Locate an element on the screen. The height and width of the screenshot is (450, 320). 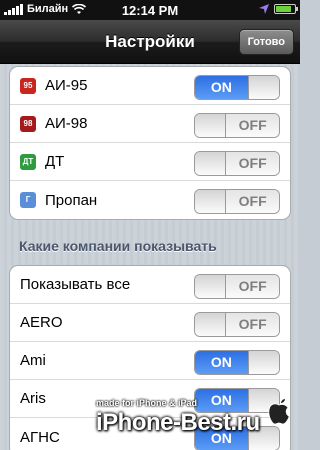
fuel-type-label: ДТ is located at coordinates (55, 161).